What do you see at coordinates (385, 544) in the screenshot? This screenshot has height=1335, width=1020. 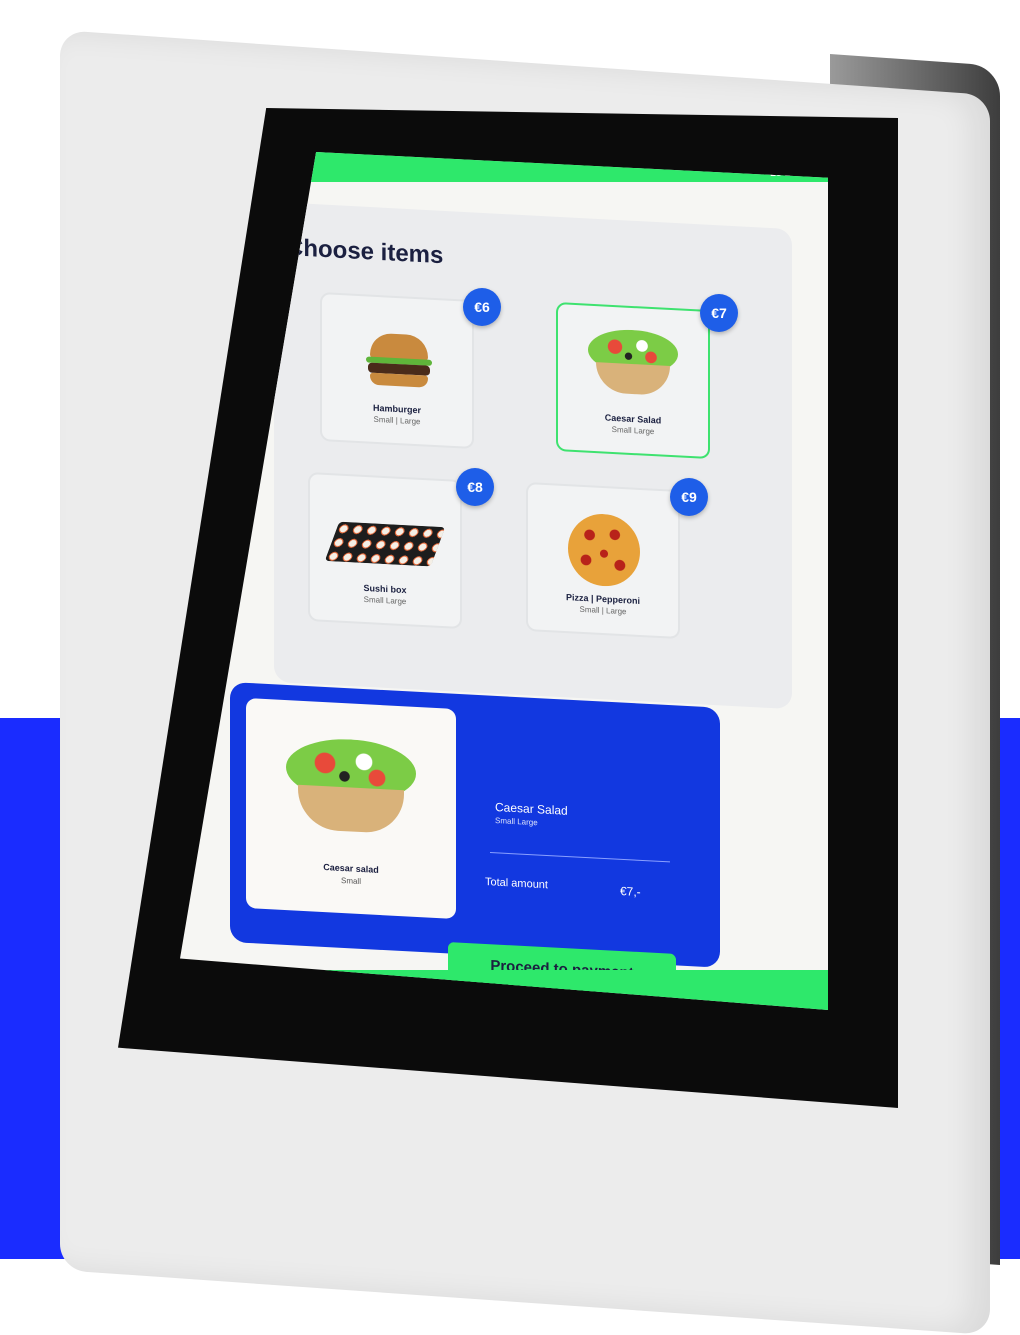 I see `sushi-image` at bounding box center [385, 544].